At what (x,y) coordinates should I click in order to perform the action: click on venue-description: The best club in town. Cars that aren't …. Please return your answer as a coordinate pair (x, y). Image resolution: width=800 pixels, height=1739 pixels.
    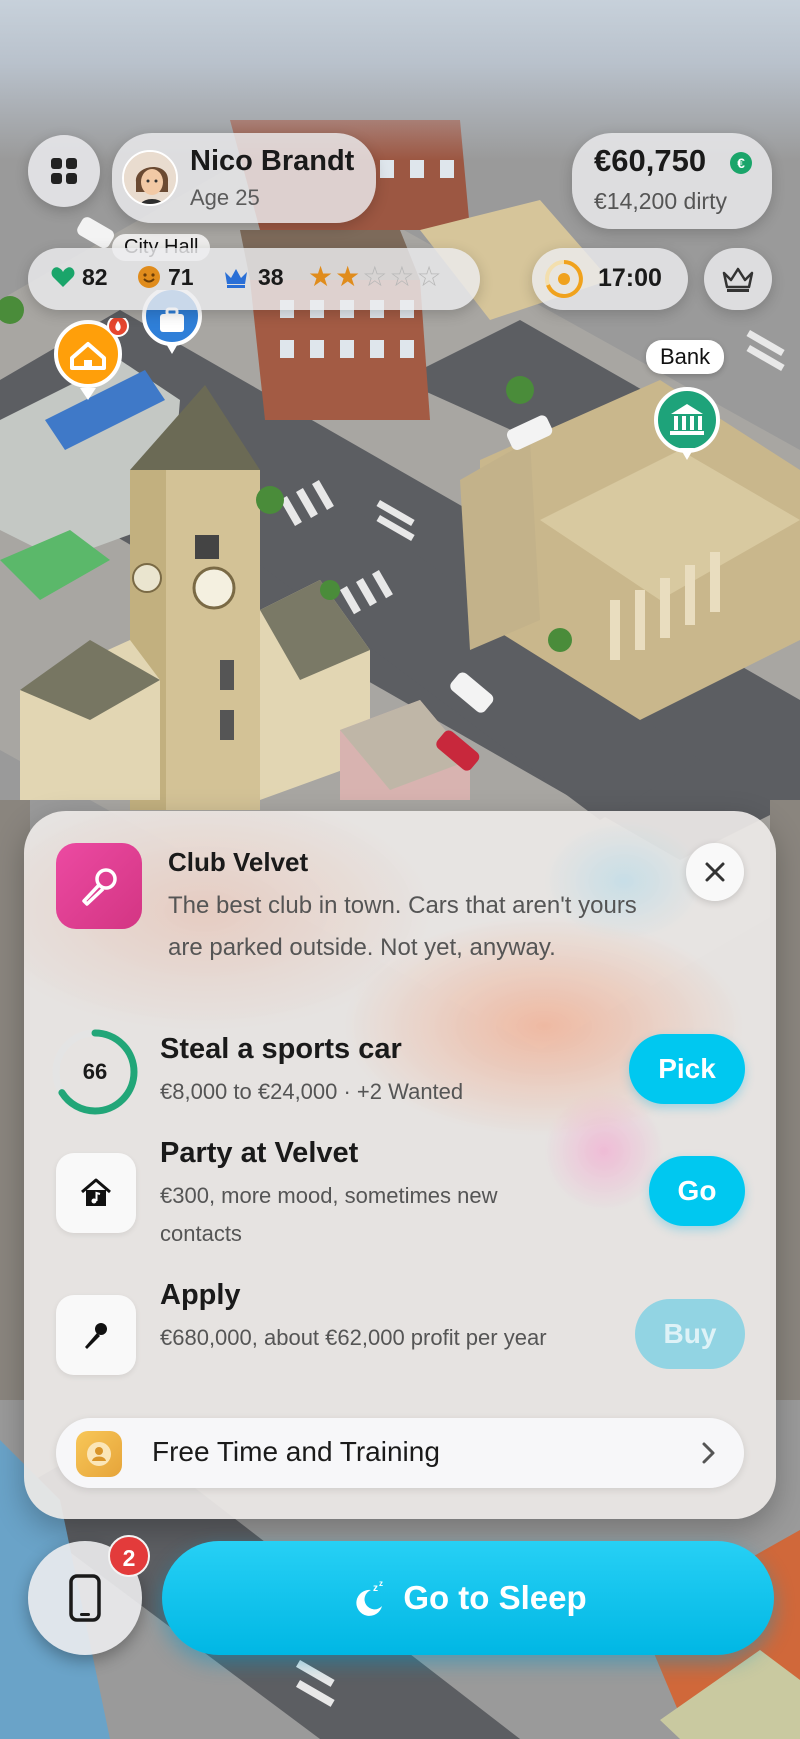
    Looking at the image, I should click on (402, 926).